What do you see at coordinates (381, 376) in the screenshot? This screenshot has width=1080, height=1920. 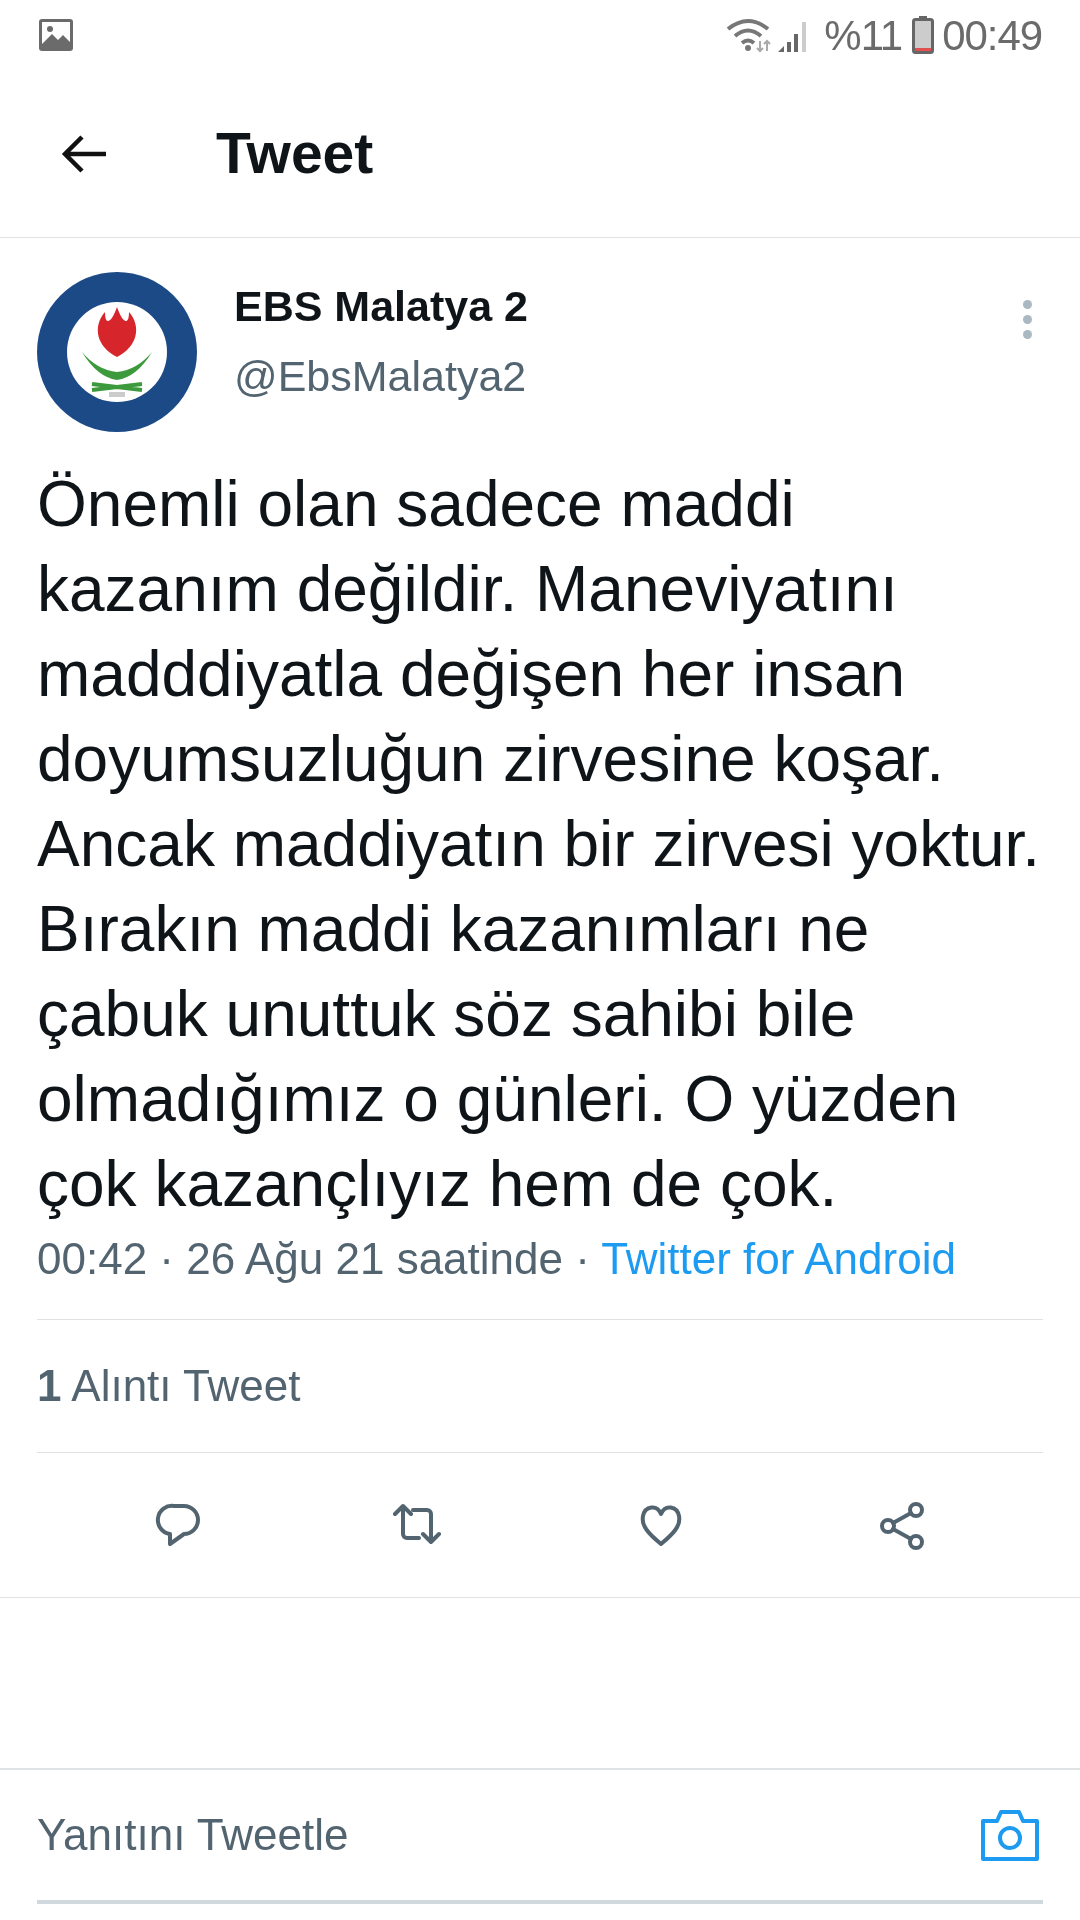 I see `account-handle: @EbsMalatya2` at bounding box center [381, 376].